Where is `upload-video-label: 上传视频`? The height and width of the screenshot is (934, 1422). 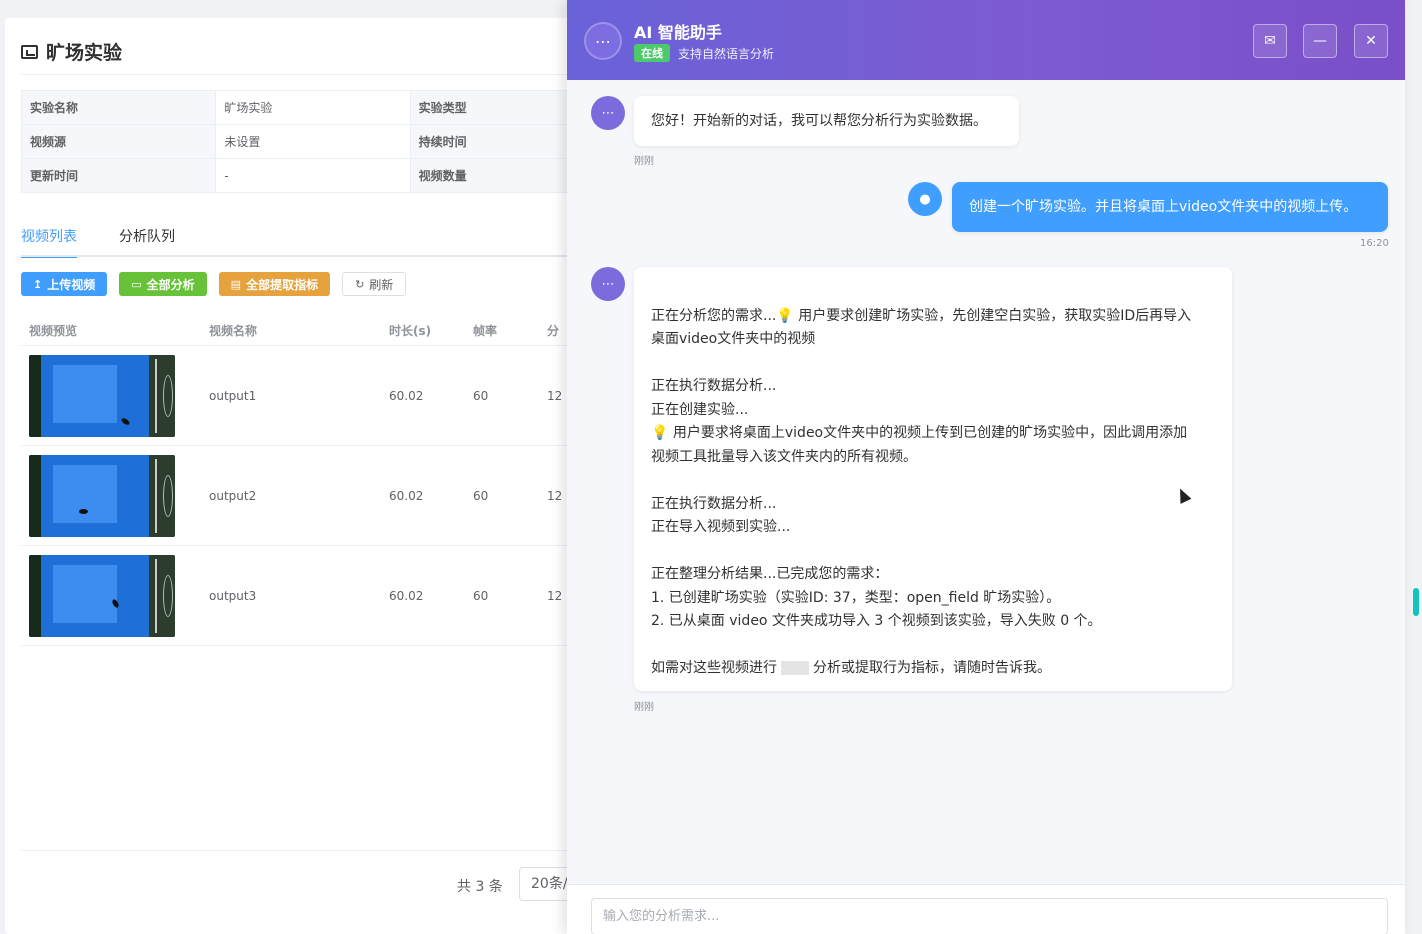 upload-video-label: 上传视频 is located at coordinates (71, 284).